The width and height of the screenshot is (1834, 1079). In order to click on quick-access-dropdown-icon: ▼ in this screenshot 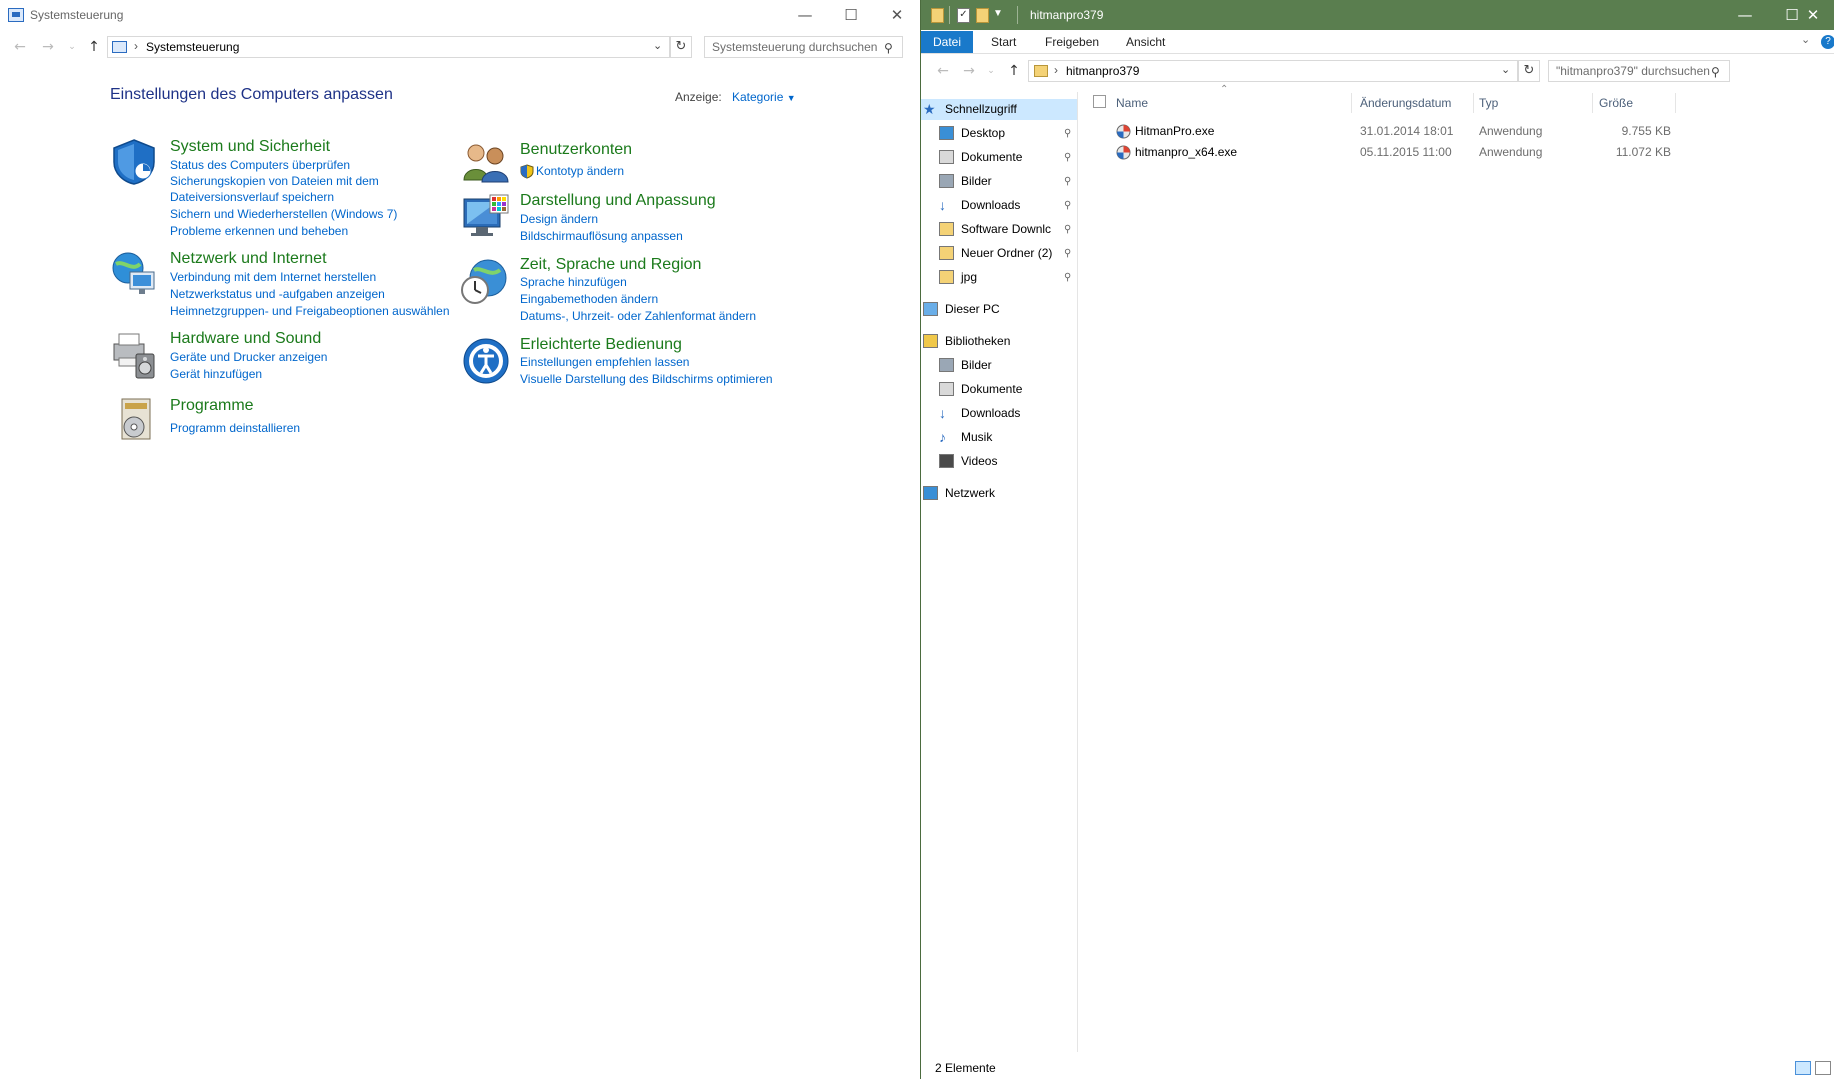, I will do `click(998, 13)`.